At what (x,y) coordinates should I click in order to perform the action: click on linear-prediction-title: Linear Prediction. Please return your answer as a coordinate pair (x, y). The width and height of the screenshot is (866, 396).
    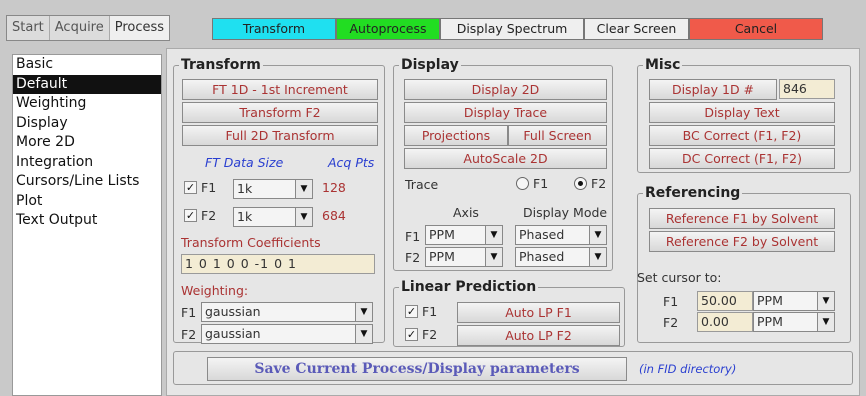
    Looking at the image, I should click on (469, 287).